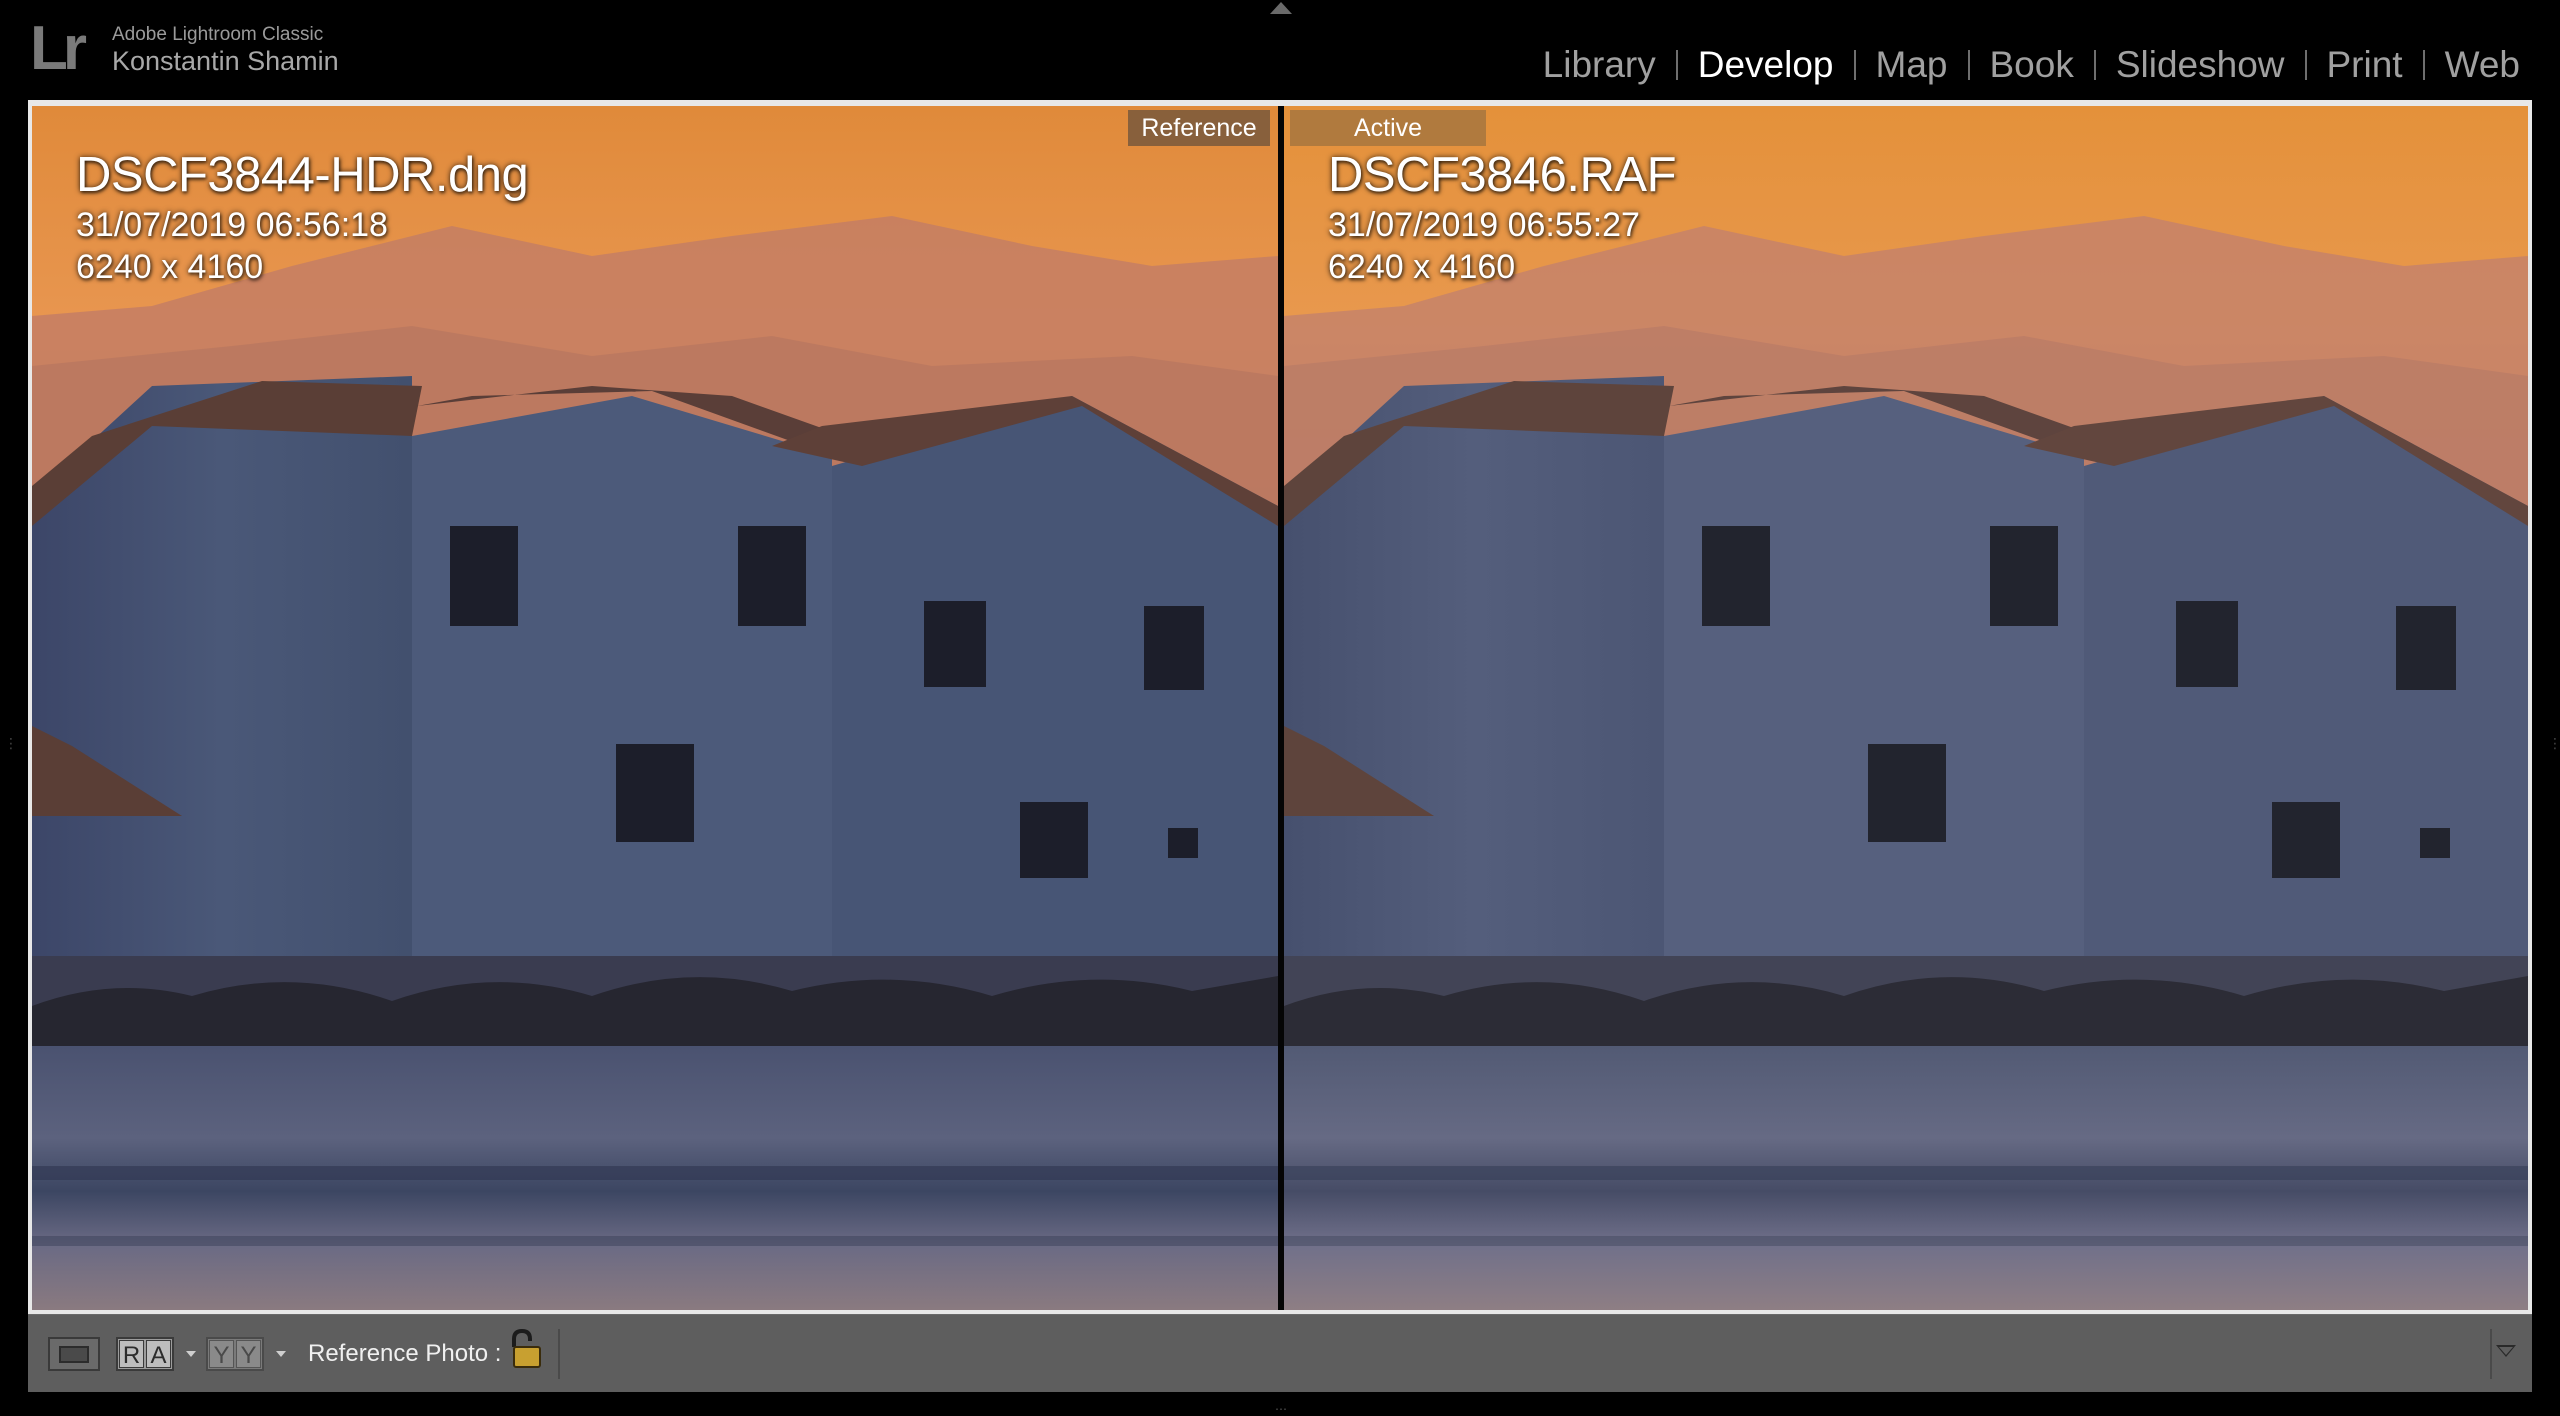 Image resolution: width=2560 pixels, height=1416 pixels. What do you see at coordinates (248, 1354) in the screenshot?
I see `yy-right-letter: Y` at bounding box center [248, 1354].